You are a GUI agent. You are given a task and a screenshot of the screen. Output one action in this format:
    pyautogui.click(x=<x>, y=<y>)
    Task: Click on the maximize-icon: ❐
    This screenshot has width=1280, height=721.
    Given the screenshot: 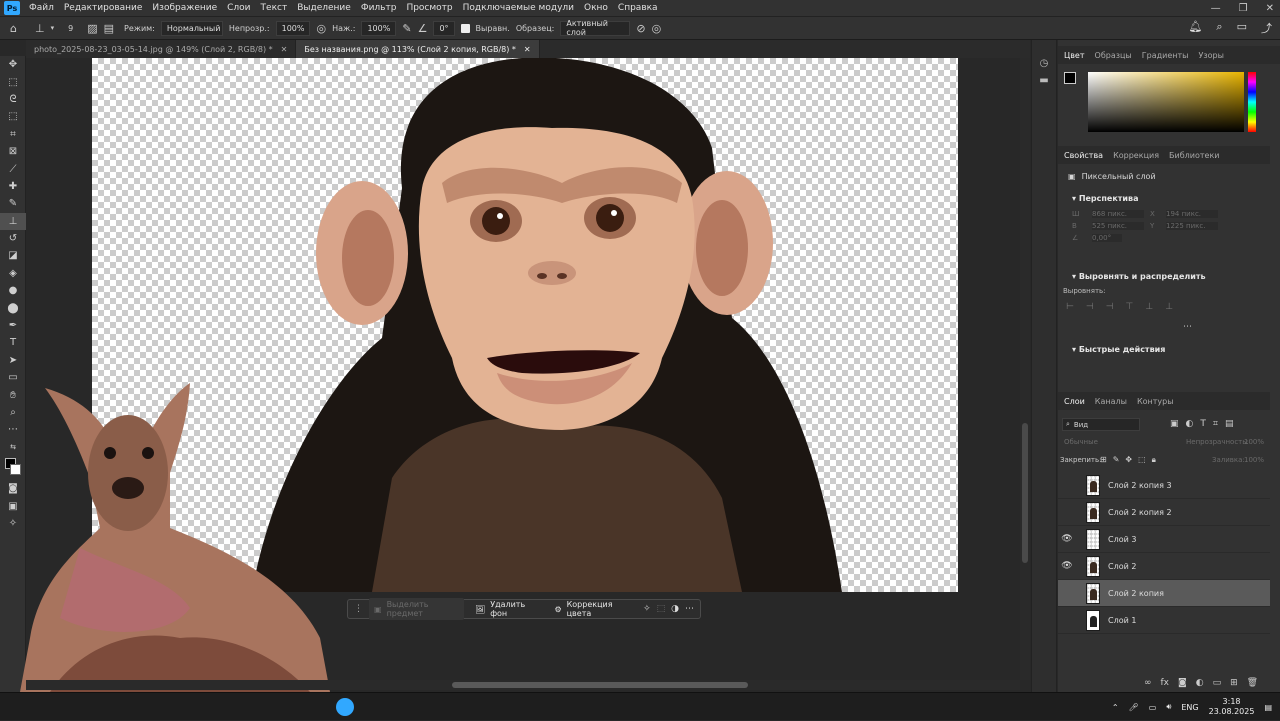 What is the action you would take?
    pyautogui.click(x=1243, y=8)
    